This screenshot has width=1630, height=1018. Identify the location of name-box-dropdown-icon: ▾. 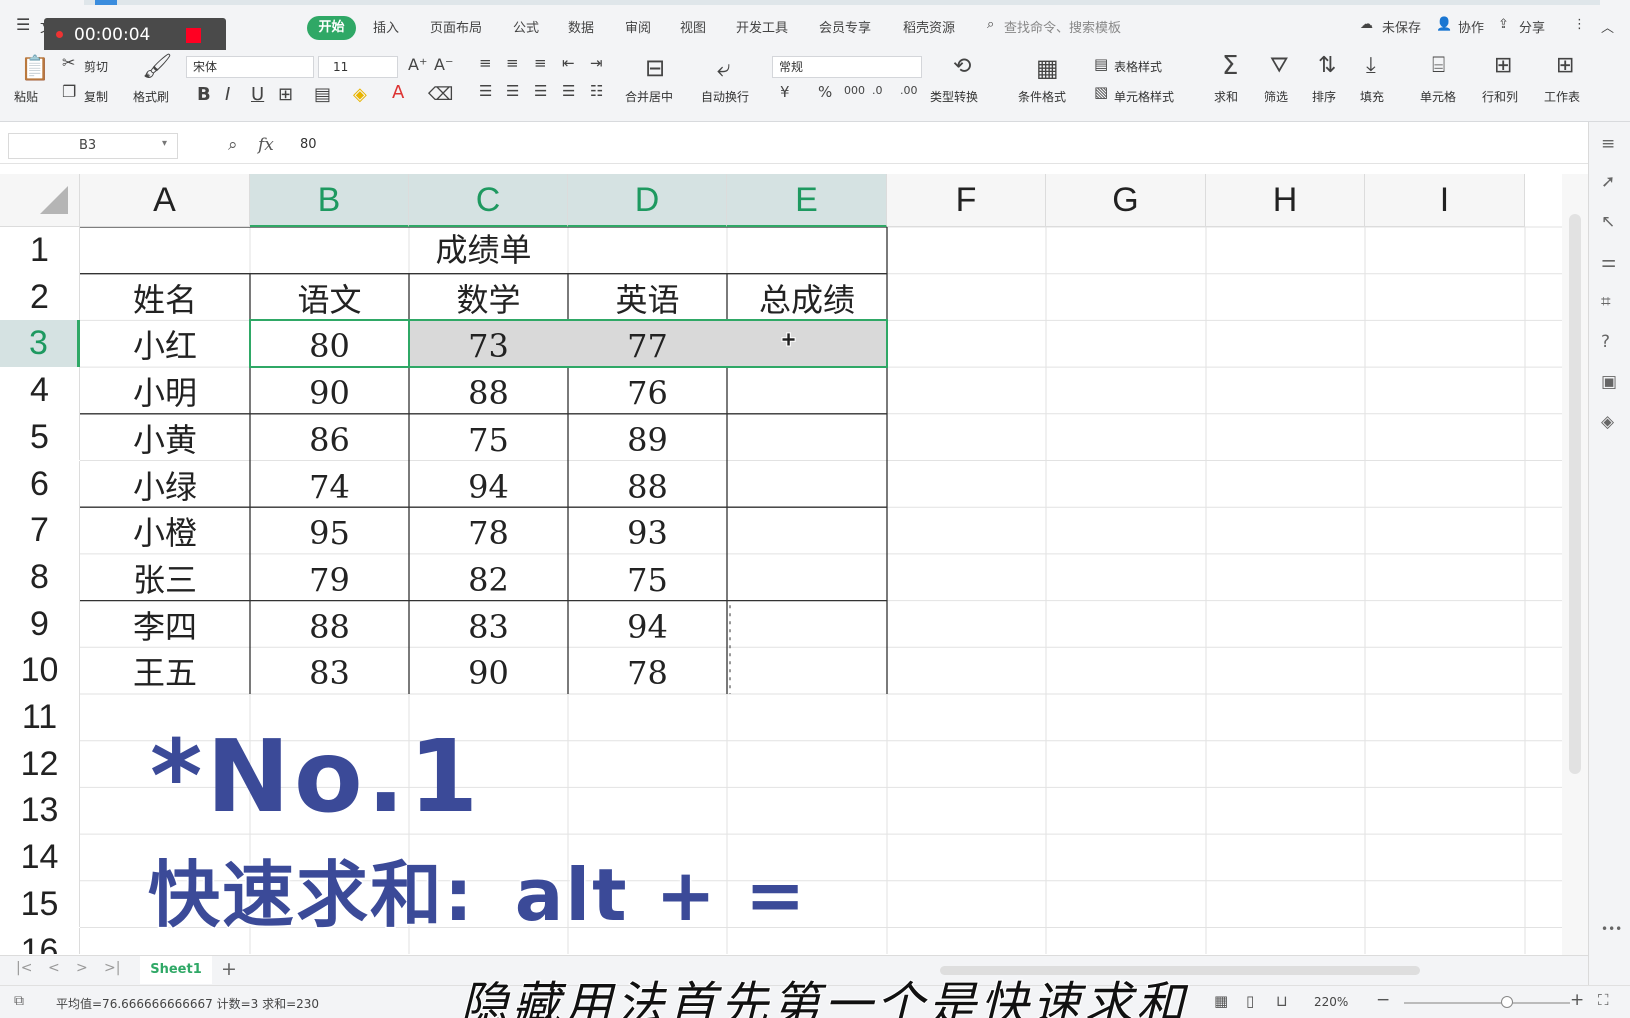
(164, 143).